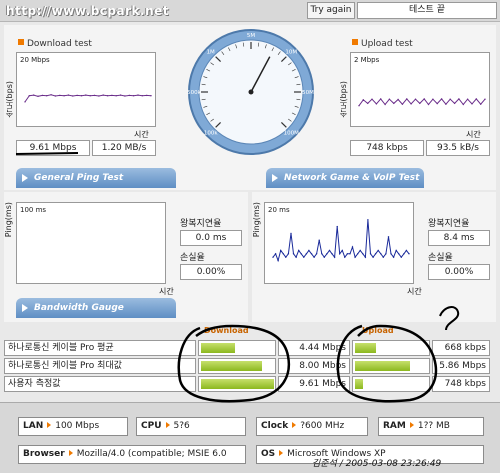 The width and height of the screenshot is (500, 473). I want to click on upload-bar-fill, so click(366, 348).